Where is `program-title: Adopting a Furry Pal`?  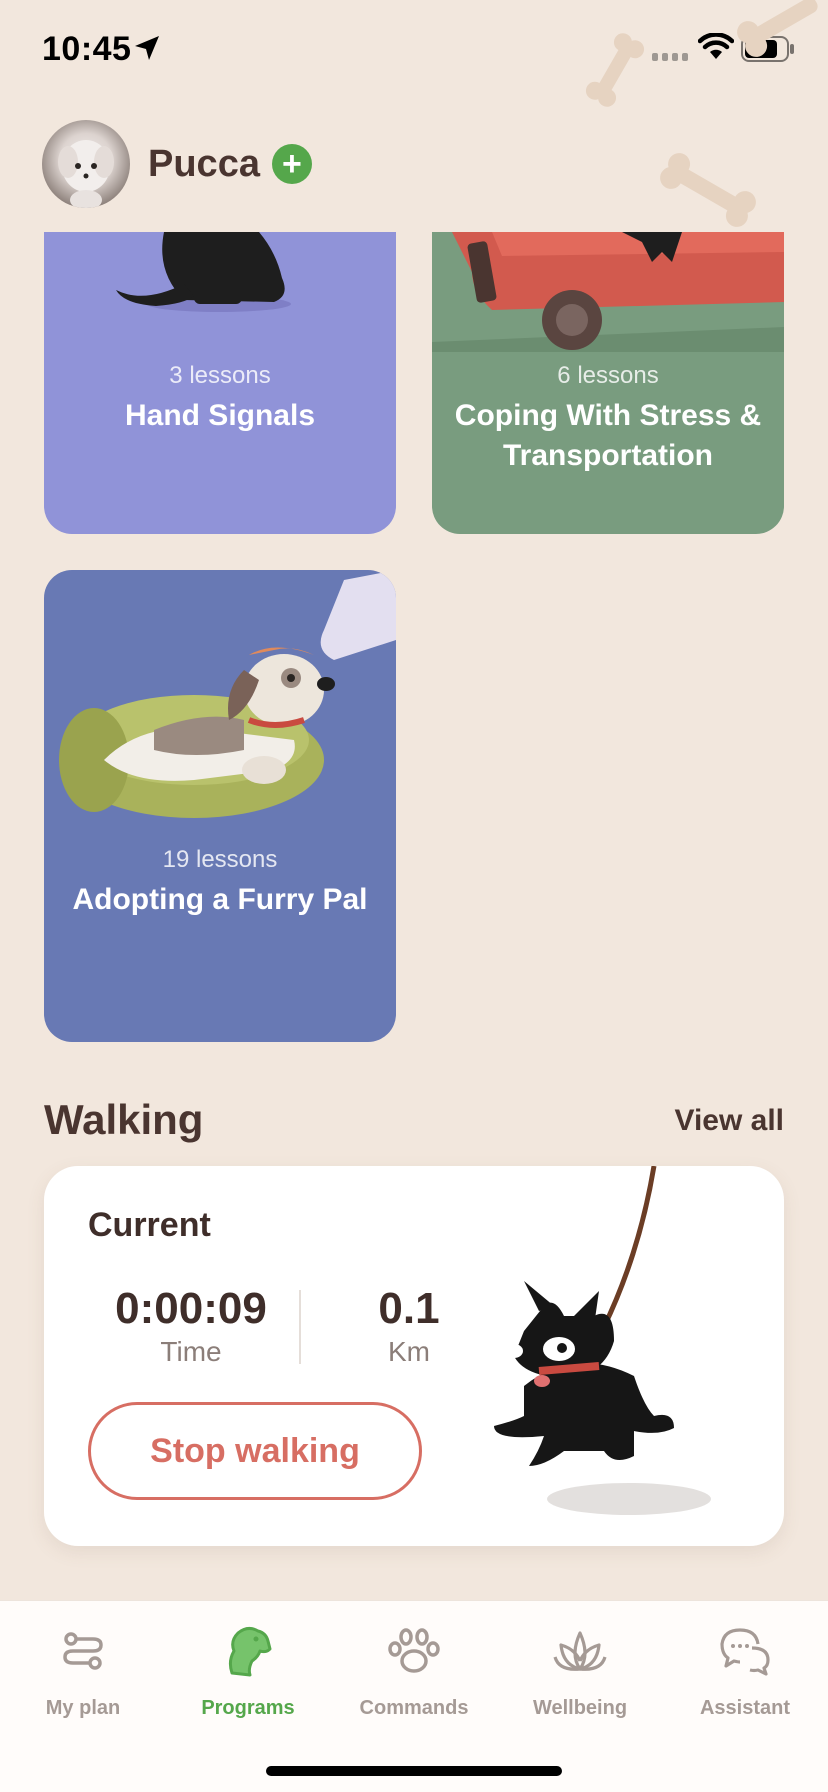 program-title: Adopting a Furry Pal is located at coordinates (220, 899).